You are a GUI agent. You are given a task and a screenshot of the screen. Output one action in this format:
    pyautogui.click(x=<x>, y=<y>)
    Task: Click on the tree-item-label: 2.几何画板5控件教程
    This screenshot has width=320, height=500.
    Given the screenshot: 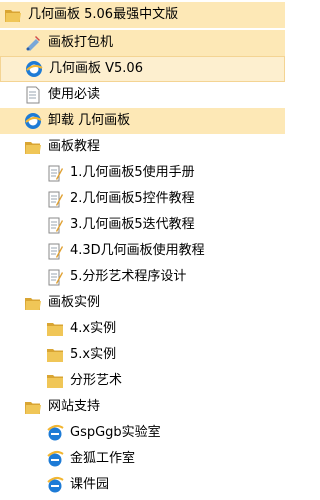 What is the action you would take?
    pyautogui.click(x=132, y=198)
    